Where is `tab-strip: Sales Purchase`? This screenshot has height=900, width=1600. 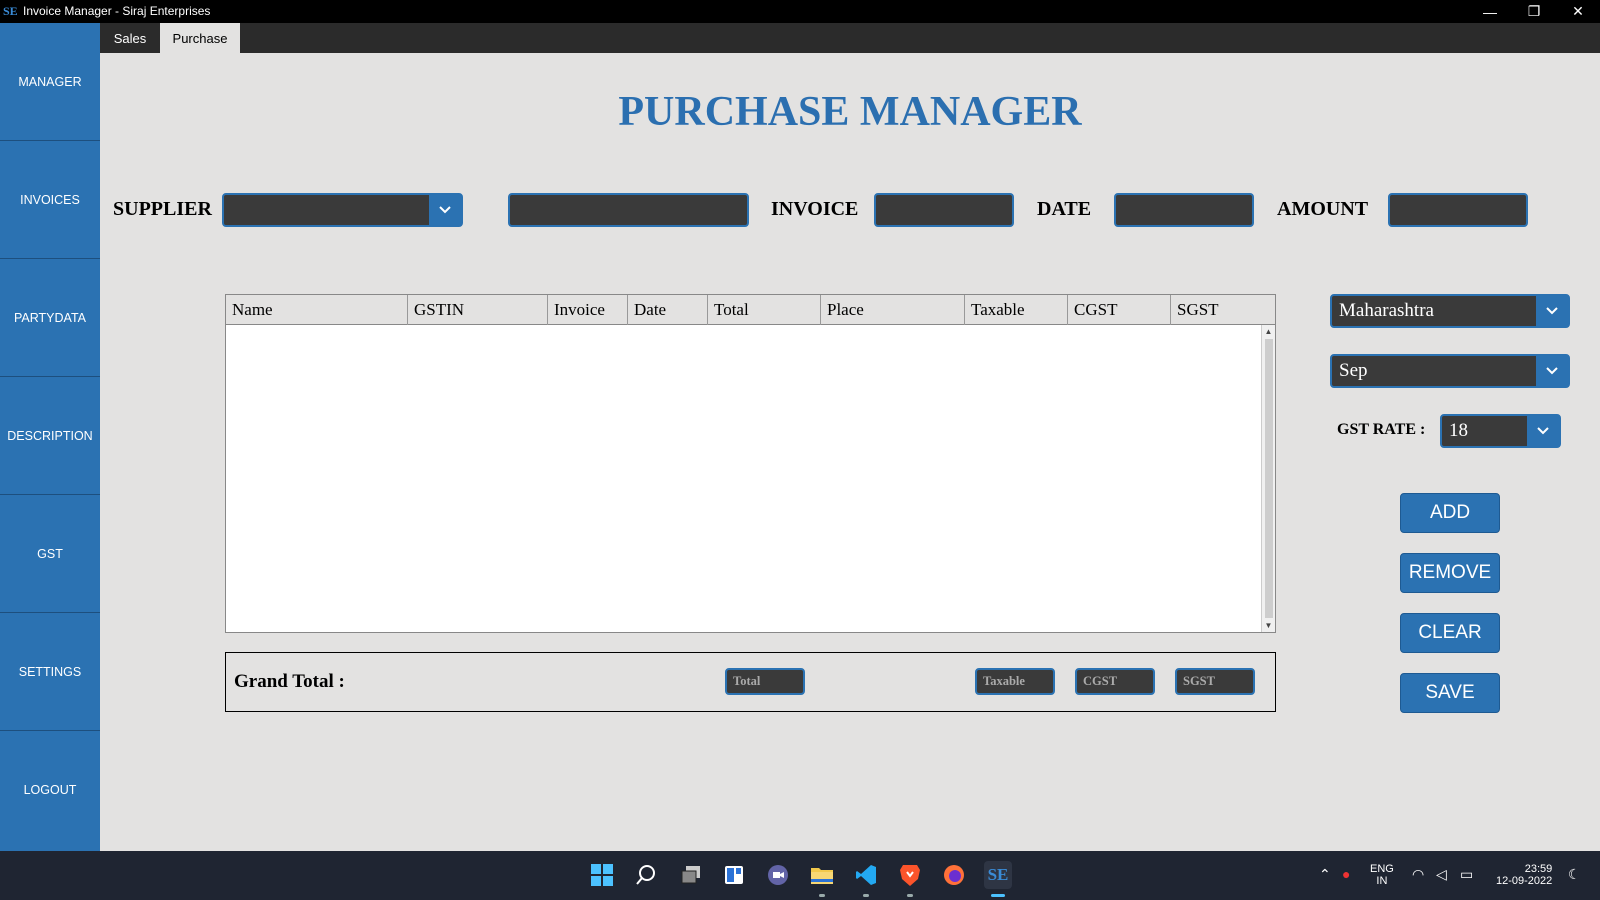
tab-strip: Sales Purchase is located at coordinates (850, 38).